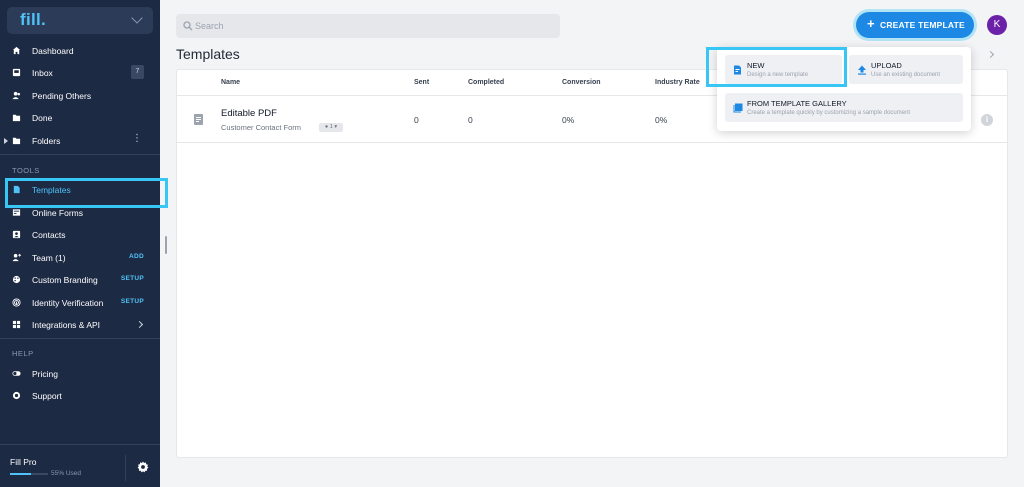  What do you see at coordinates (16, 234) in the screenshot?
I see `contacts-icon` at bounding box center [16, 234].